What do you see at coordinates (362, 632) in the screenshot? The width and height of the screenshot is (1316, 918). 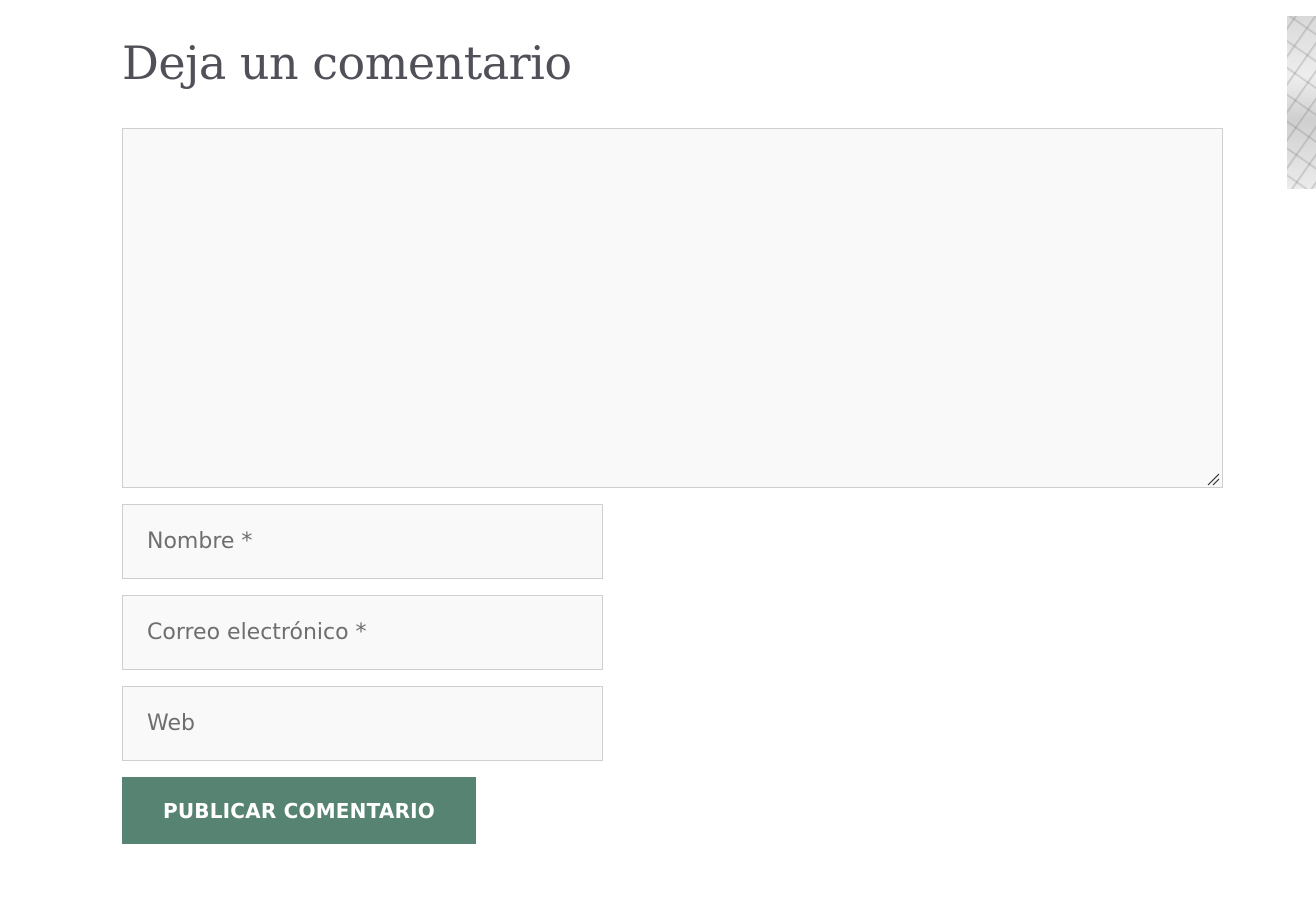 I see `email-field` at bounding box center [362, 632].